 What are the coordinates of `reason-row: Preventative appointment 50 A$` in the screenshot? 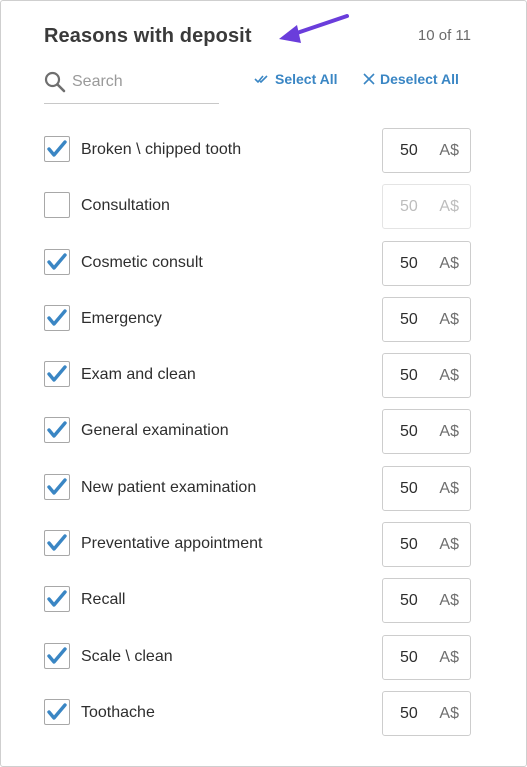 It's located at (263, 545).